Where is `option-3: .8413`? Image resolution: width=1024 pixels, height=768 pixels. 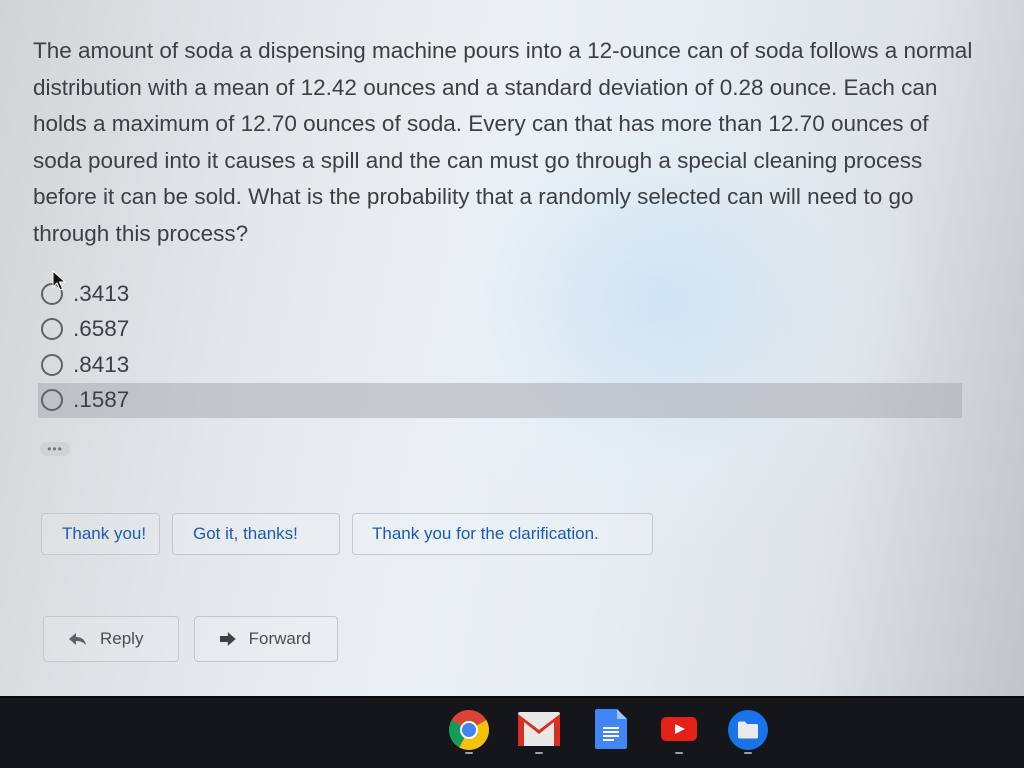 option-3: .8413 is located at coordinates (500, 365).